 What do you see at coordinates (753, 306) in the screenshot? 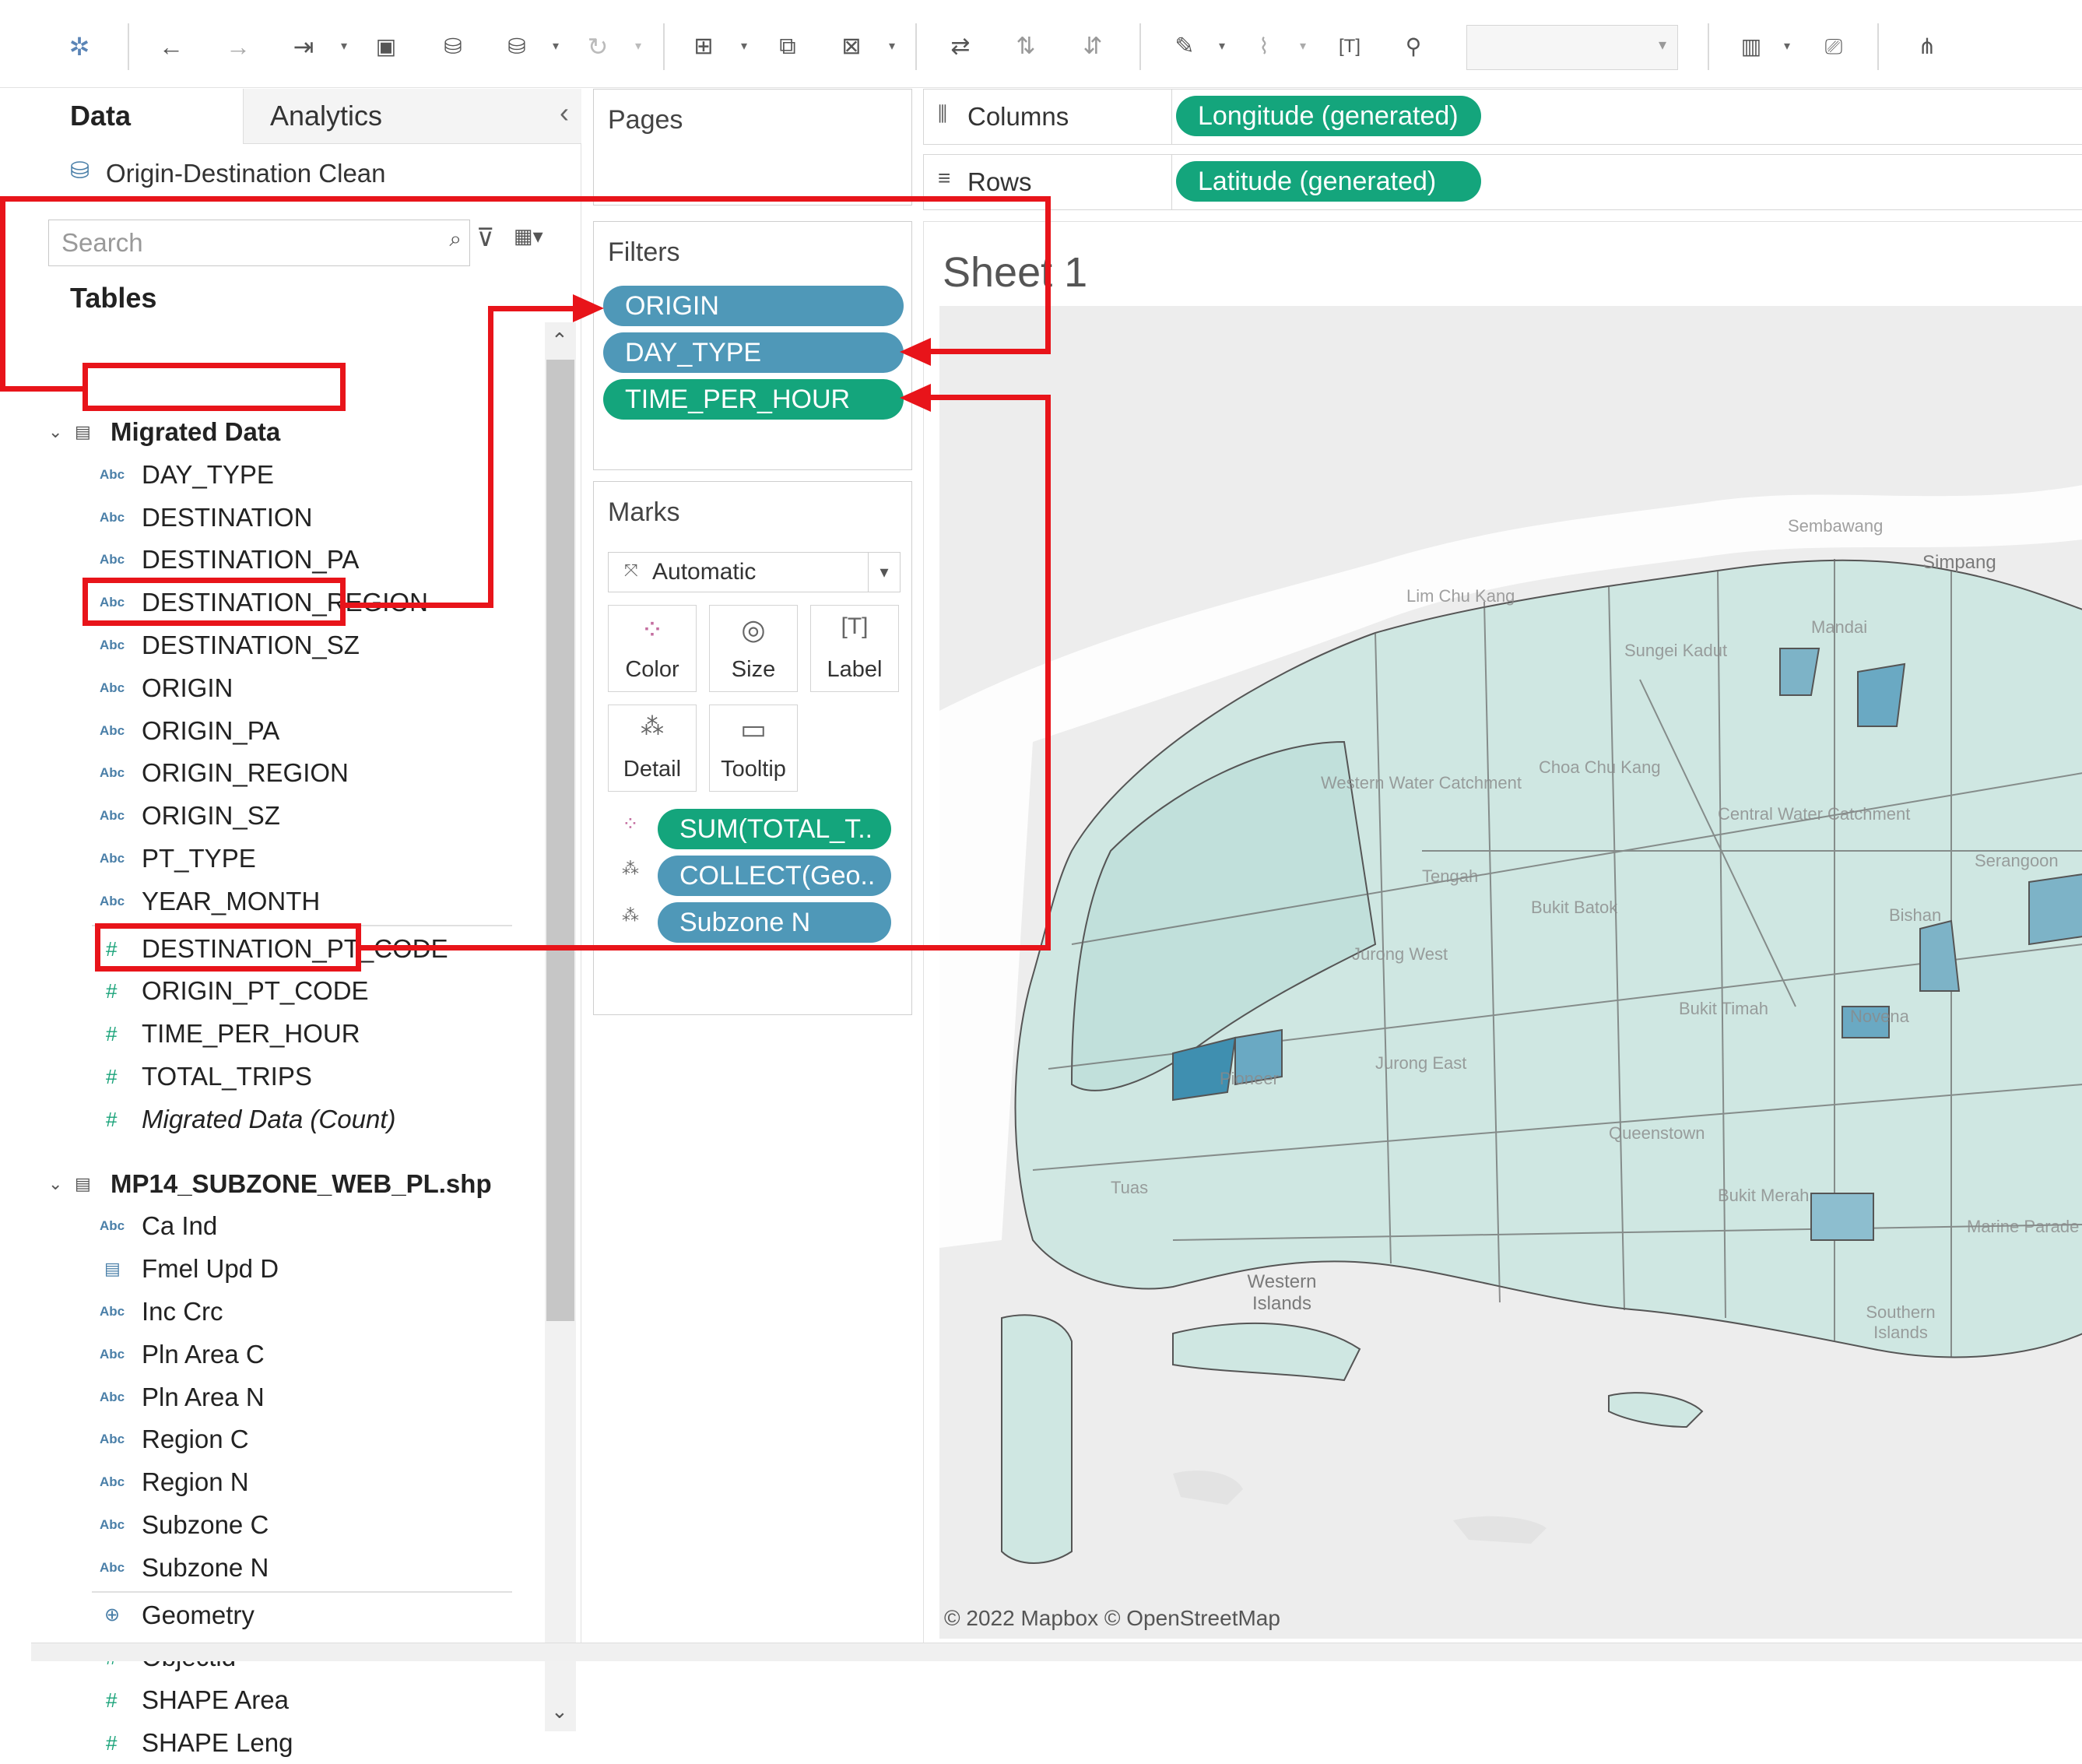
I see `filter-pill-origin: ORIGIN` at bounding box center [753, 306].